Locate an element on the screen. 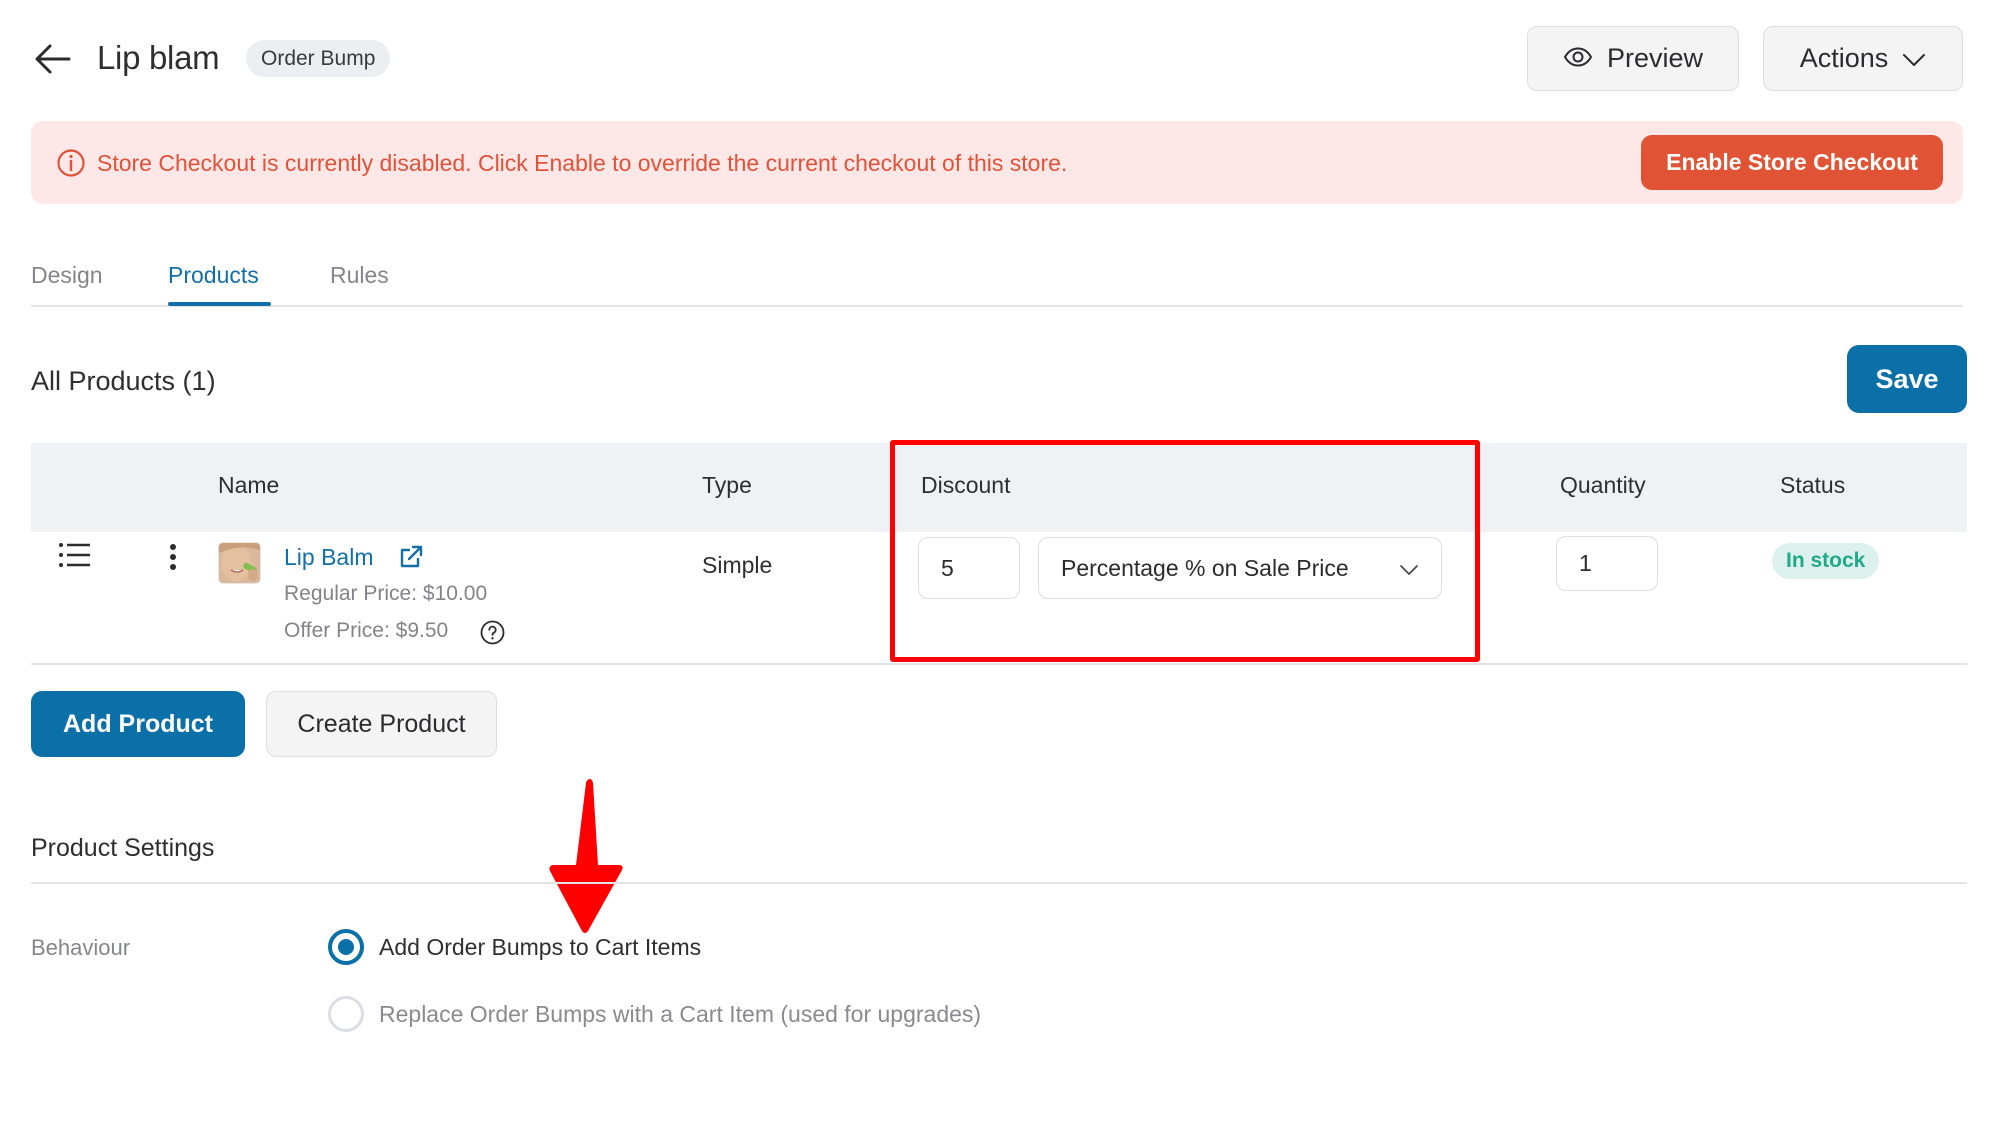 The width and height of the screenshot is (1999, 1121). column-header-discount: Discount is located at coordinates (966, 485).